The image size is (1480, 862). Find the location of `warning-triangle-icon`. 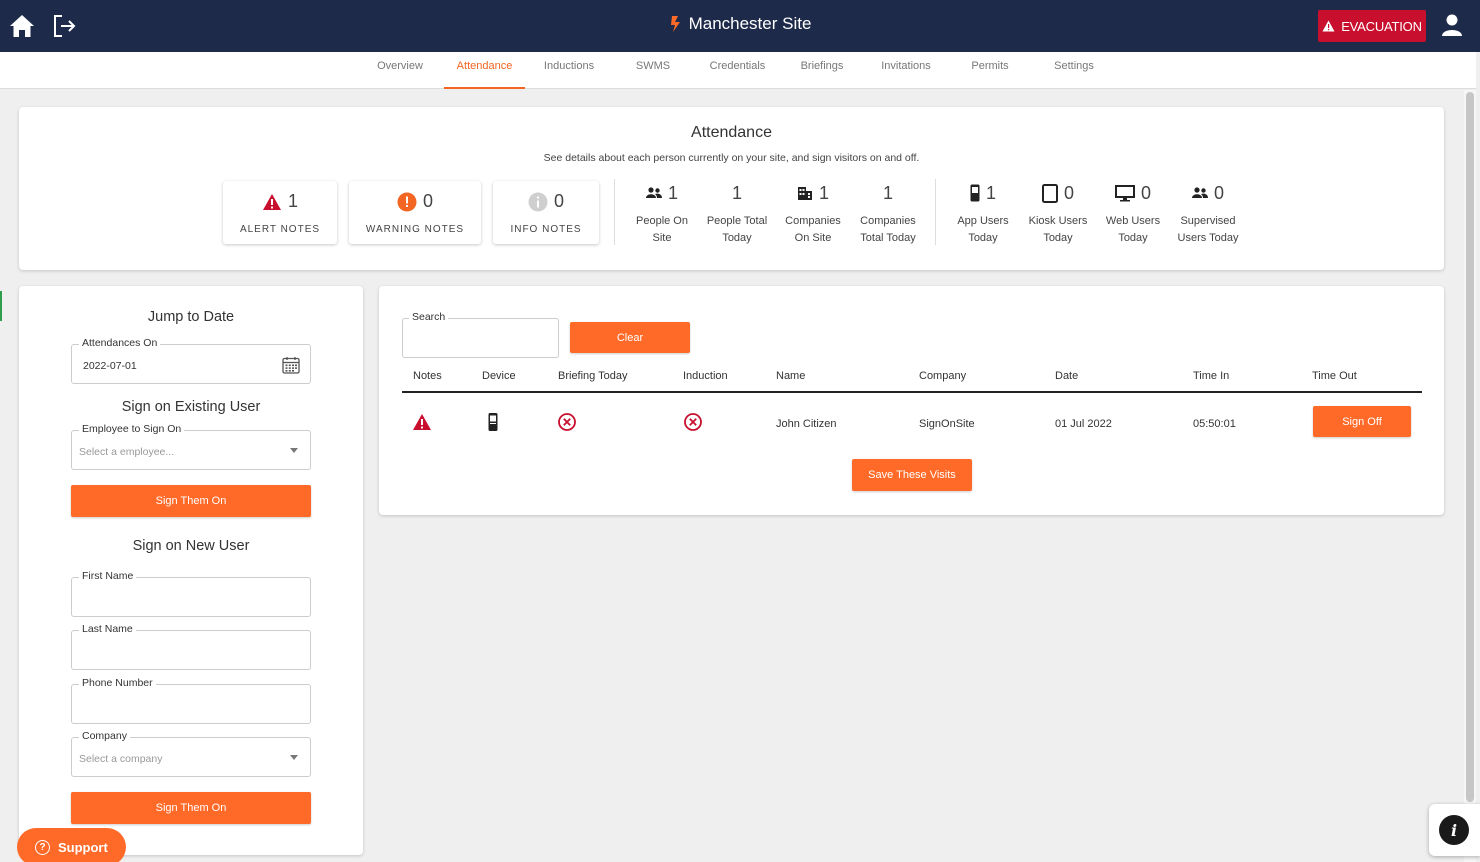

warning-triangle-icon is located at coordinates (1328, 26).